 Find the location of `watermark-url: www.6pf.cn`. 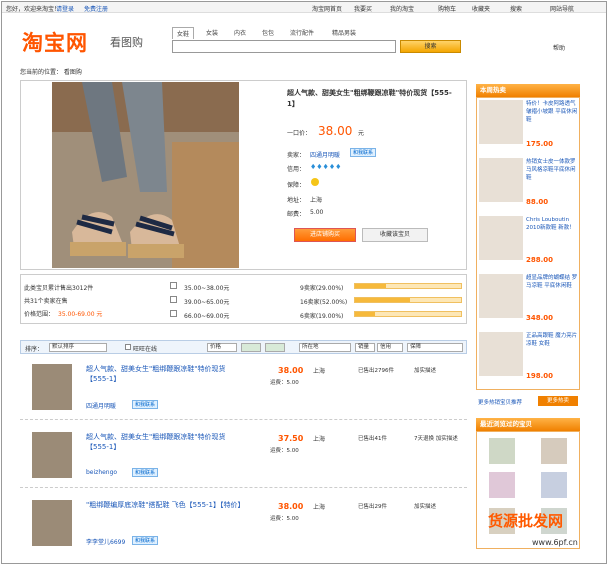

watermark-url: www.6pf.cn is located at coordinates (555, 542).